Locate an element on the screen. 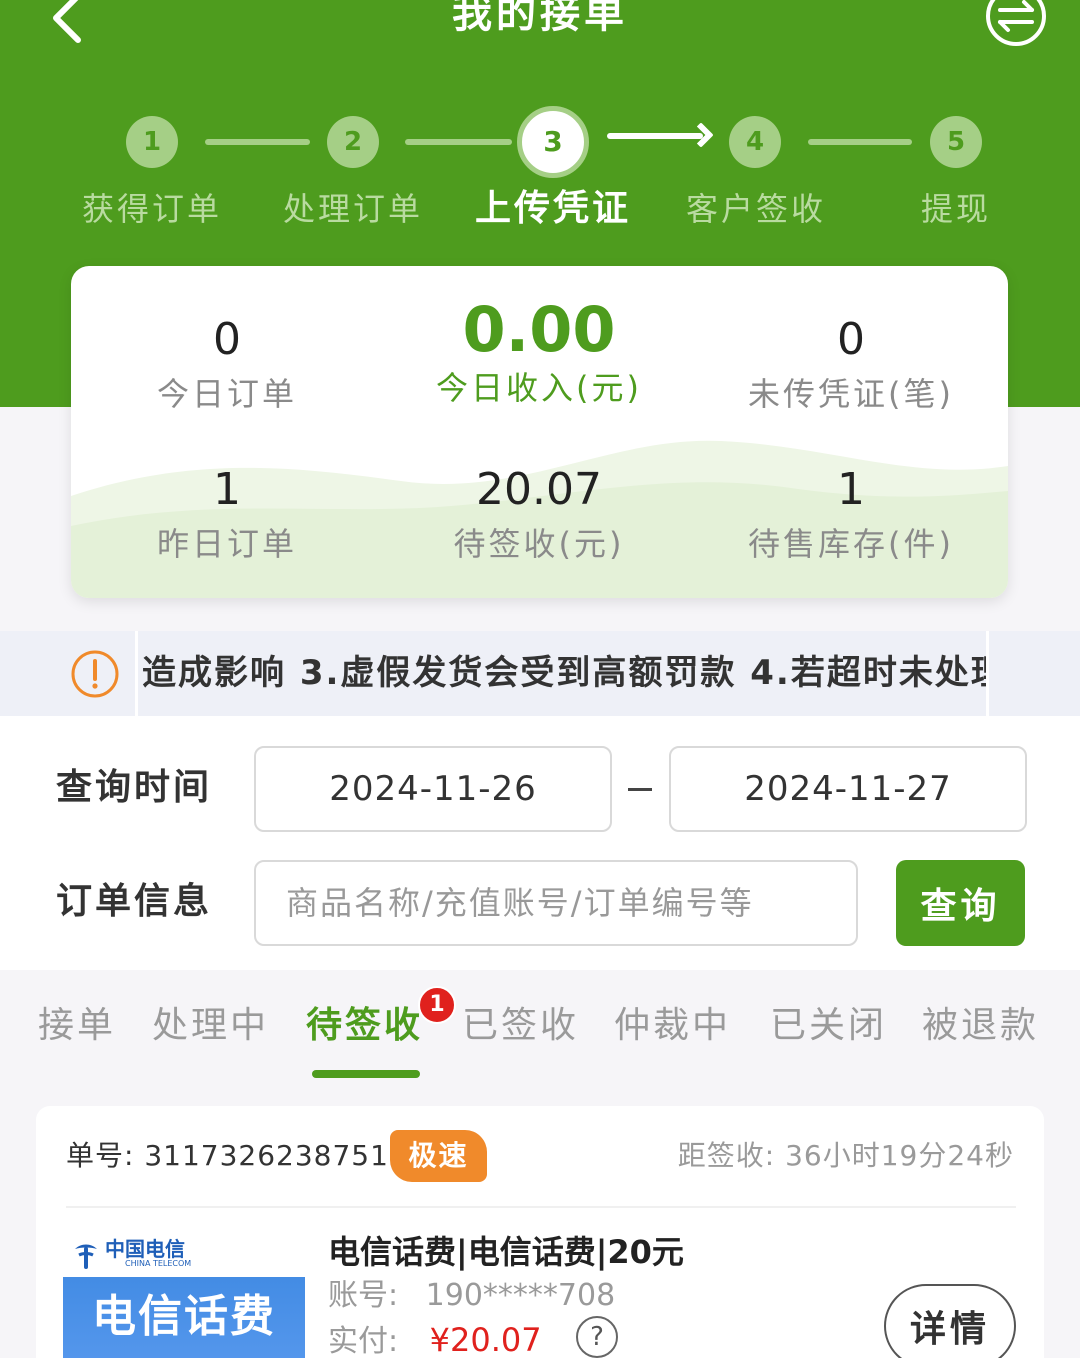  tab-pending-receipt: 待签收 is located at coordinates (364, 1026).